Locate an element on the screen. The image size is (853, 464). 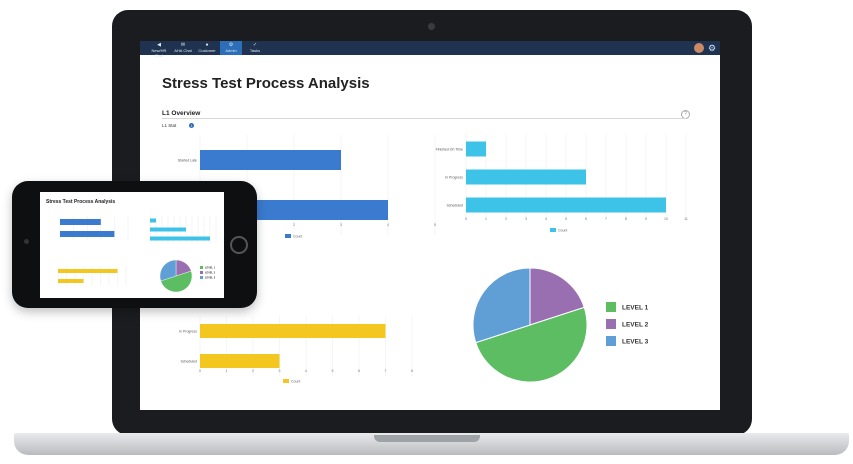
info-icon: i is located at coordinates (191, 125).